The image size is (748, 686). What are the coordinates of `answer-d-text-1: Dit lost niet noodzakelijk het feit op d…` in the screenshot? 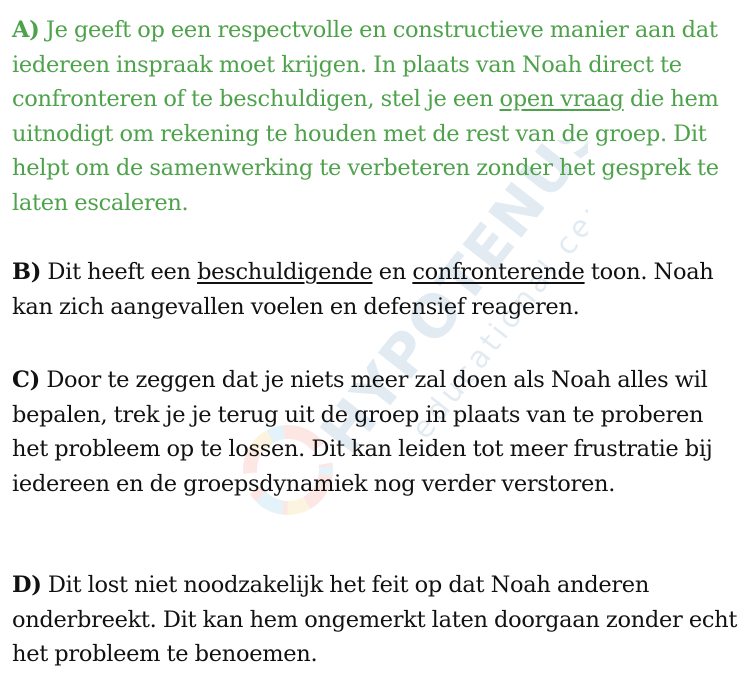 It's located at (375, 620).